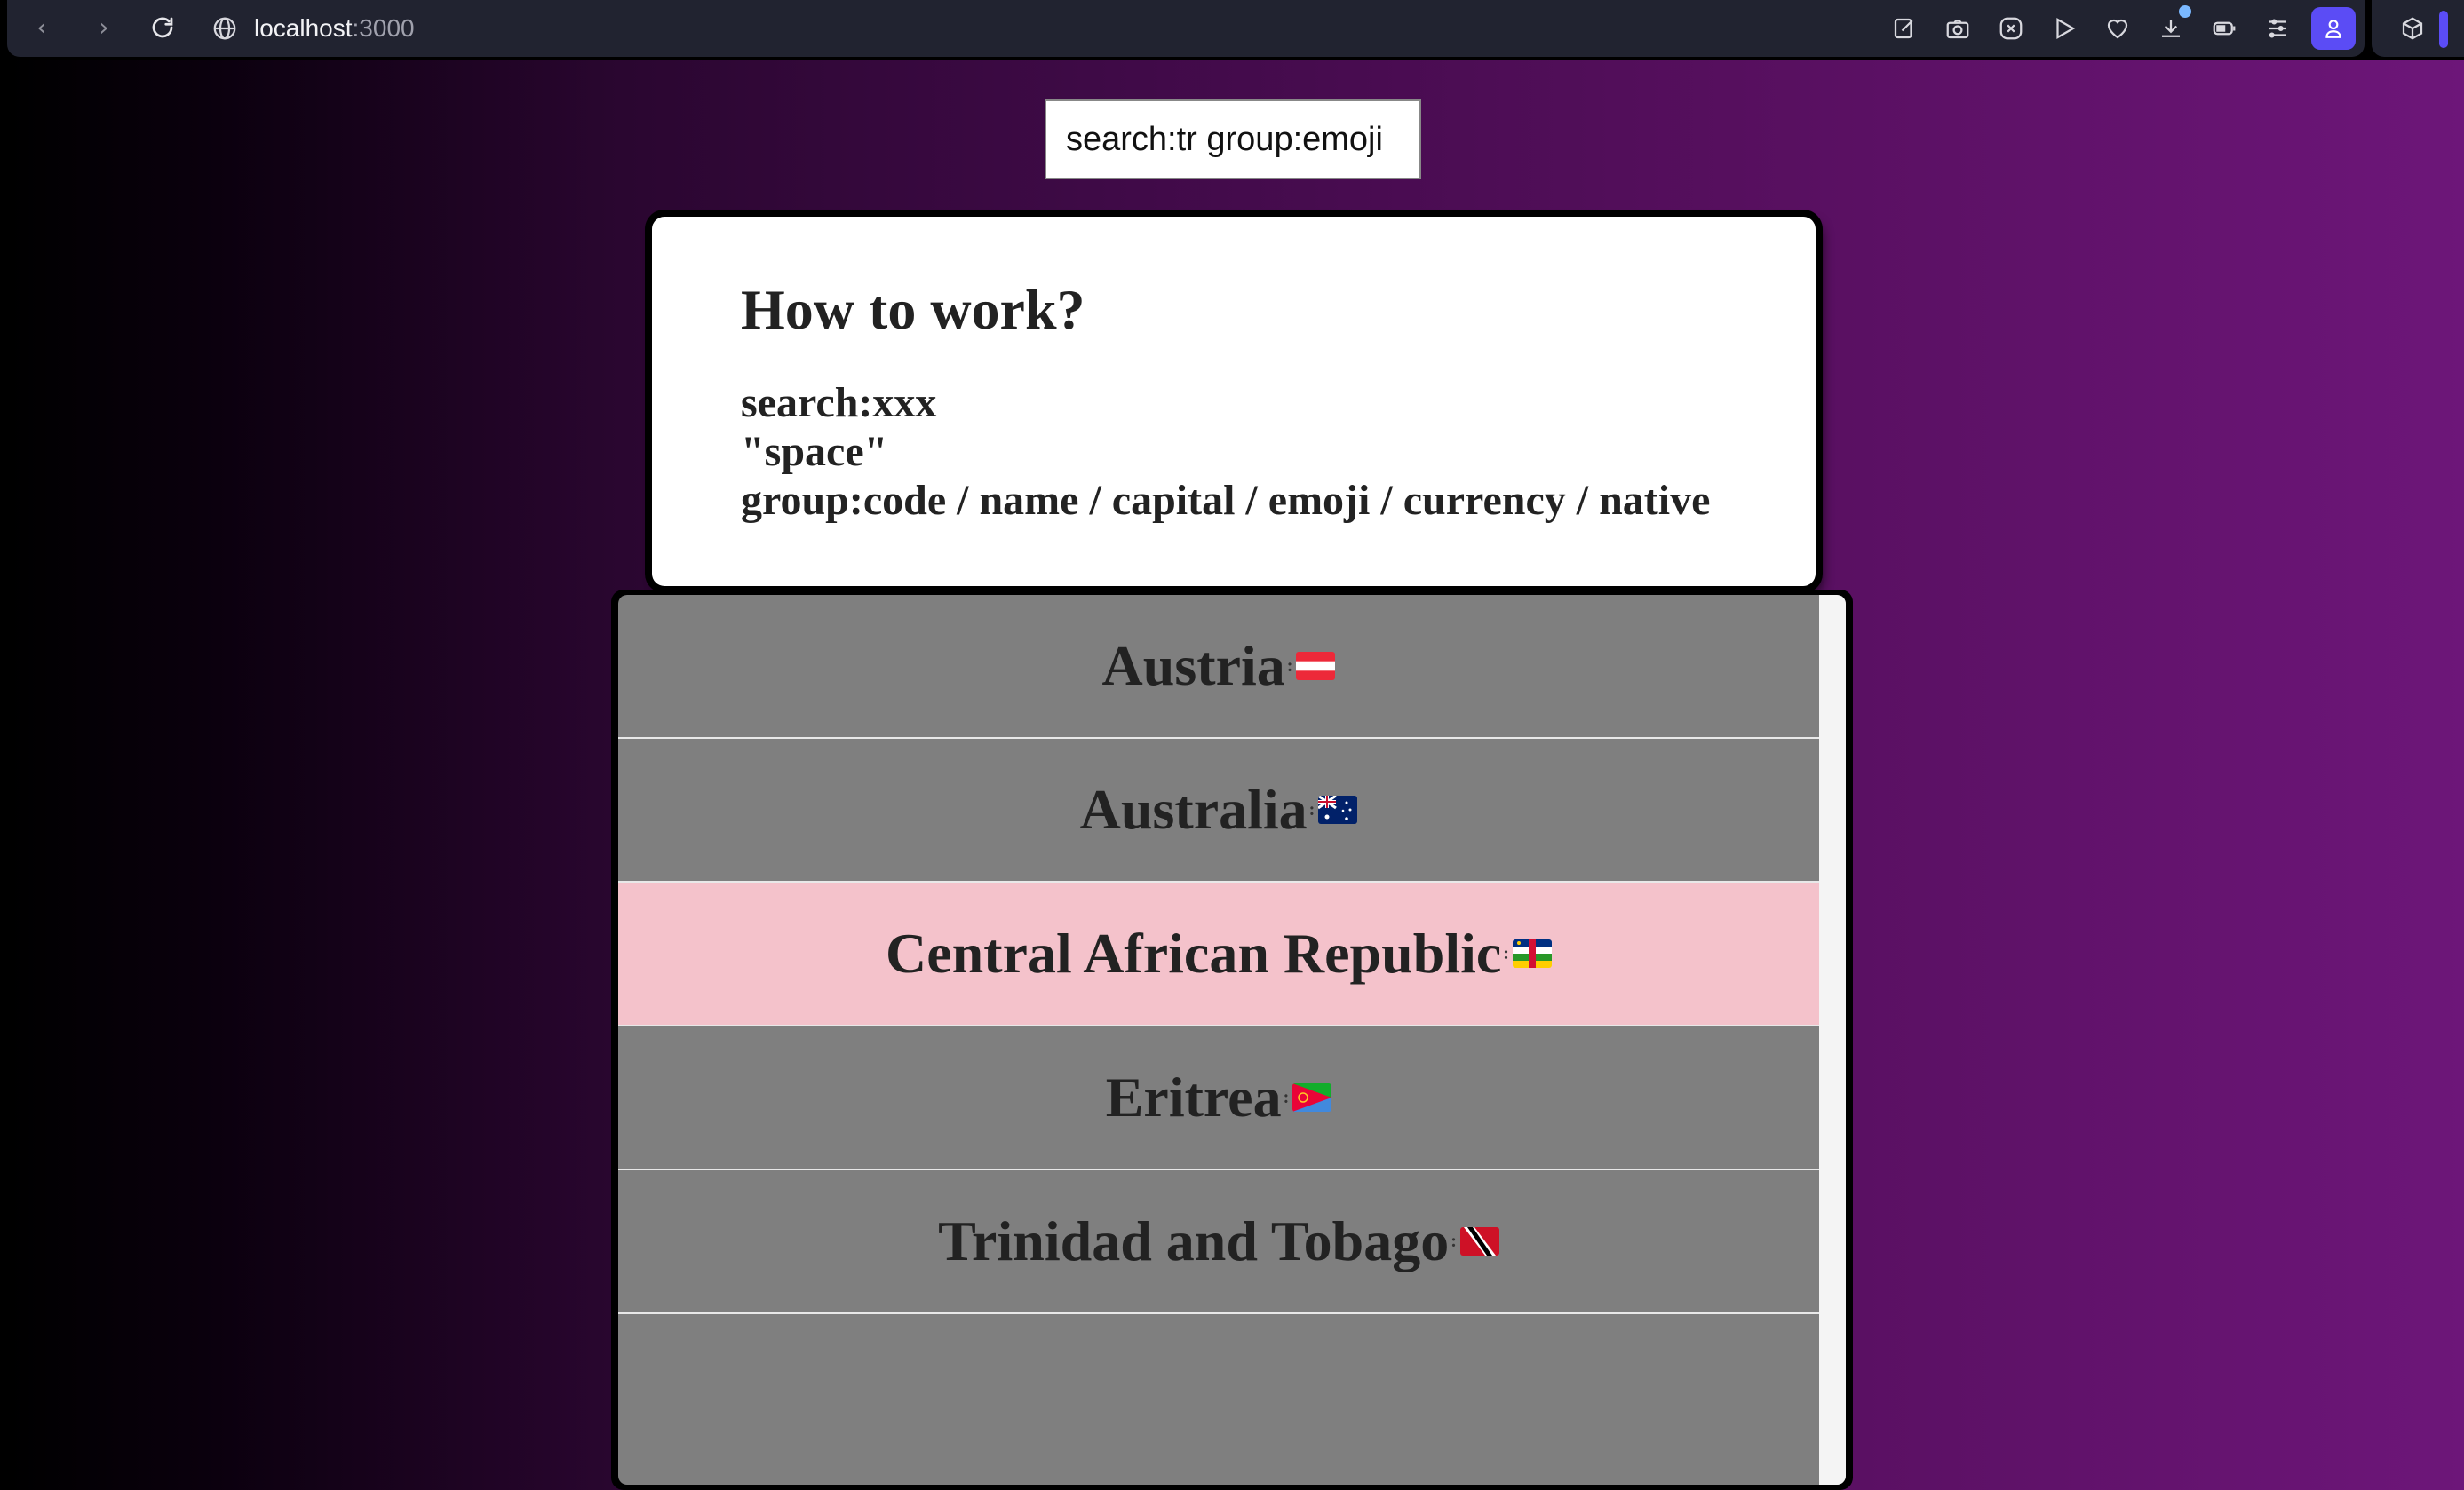 The width and height of the screenshot is (2464, 1490). I want to click on reload-icon, so click(162, 27).